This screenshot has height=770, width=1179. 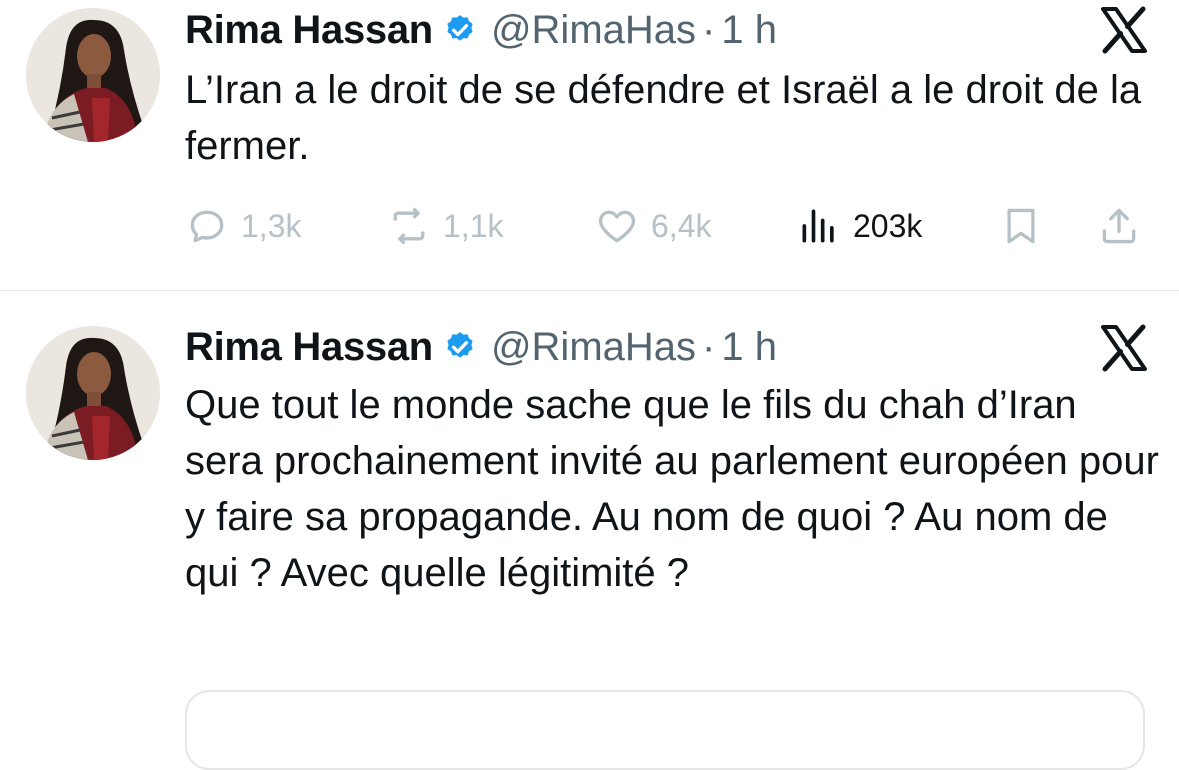 I want to click on reply-count: 1,3k, so click(x=271, y=225).